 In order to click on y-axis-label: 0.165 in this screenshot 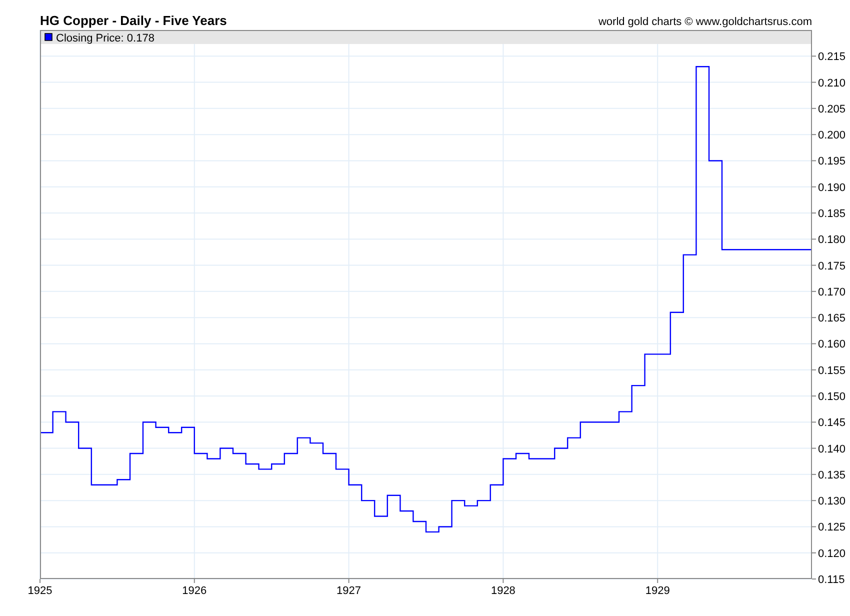, I will do `click(832, 318)`.